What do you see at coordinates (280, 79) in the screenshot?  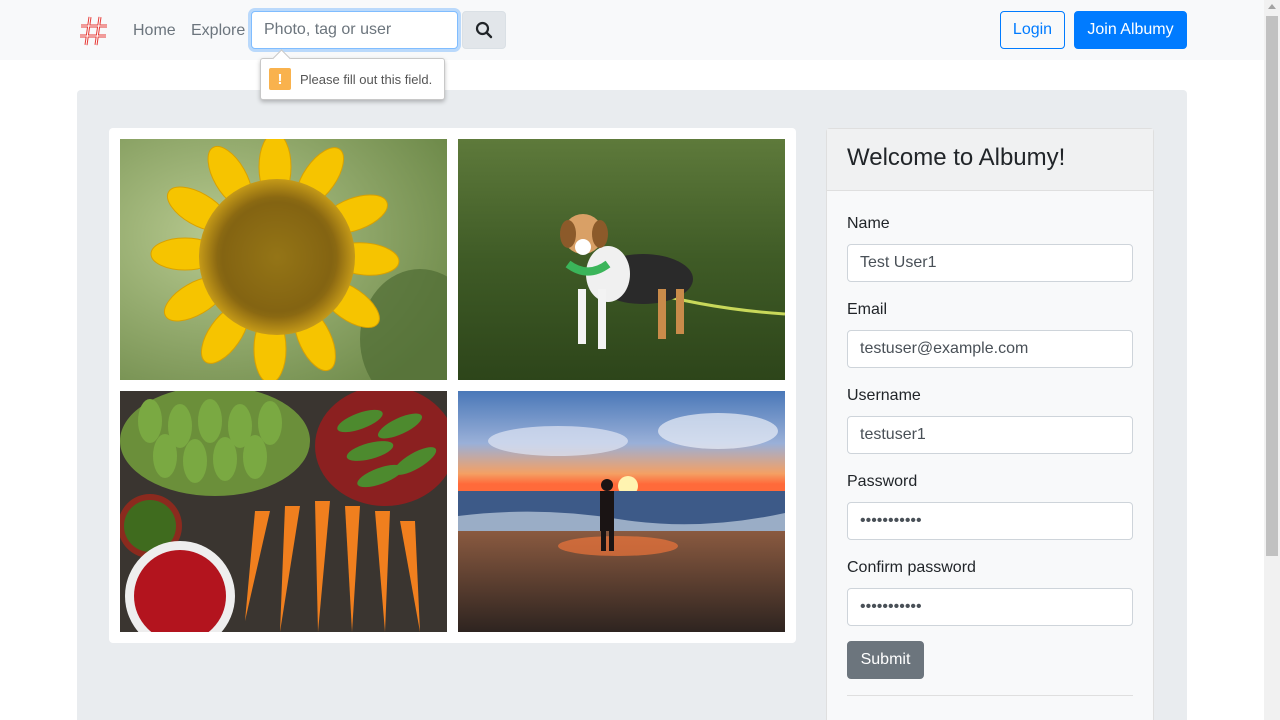 I see `warning-icon: !` at bounding box center [280, 79].